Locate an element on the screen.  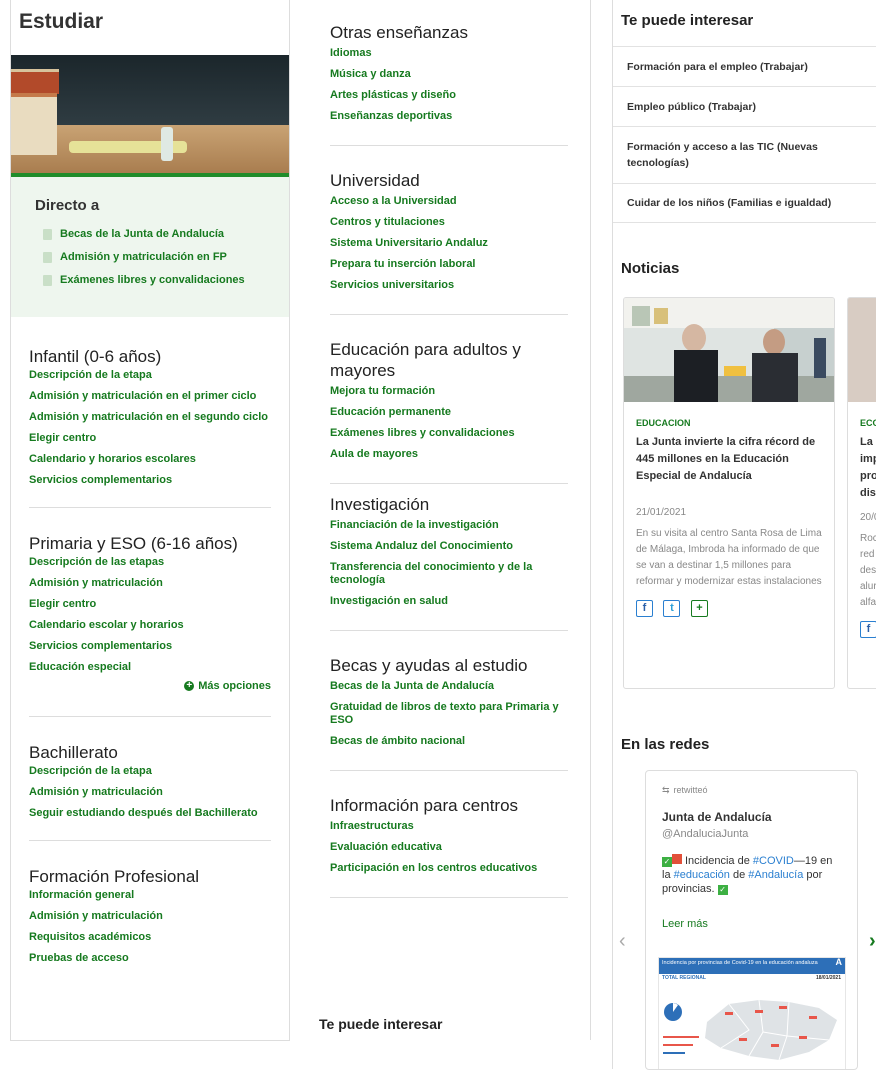
link: Calendario y horarios escolares is located at coordinates (150, 459).